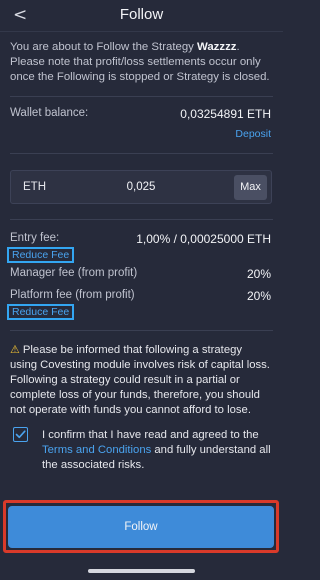 This screenshot has height=580, width=320. I want to click on entry-fee-value: 1,00% / 0,00025000 ETH, so click(203, 239).